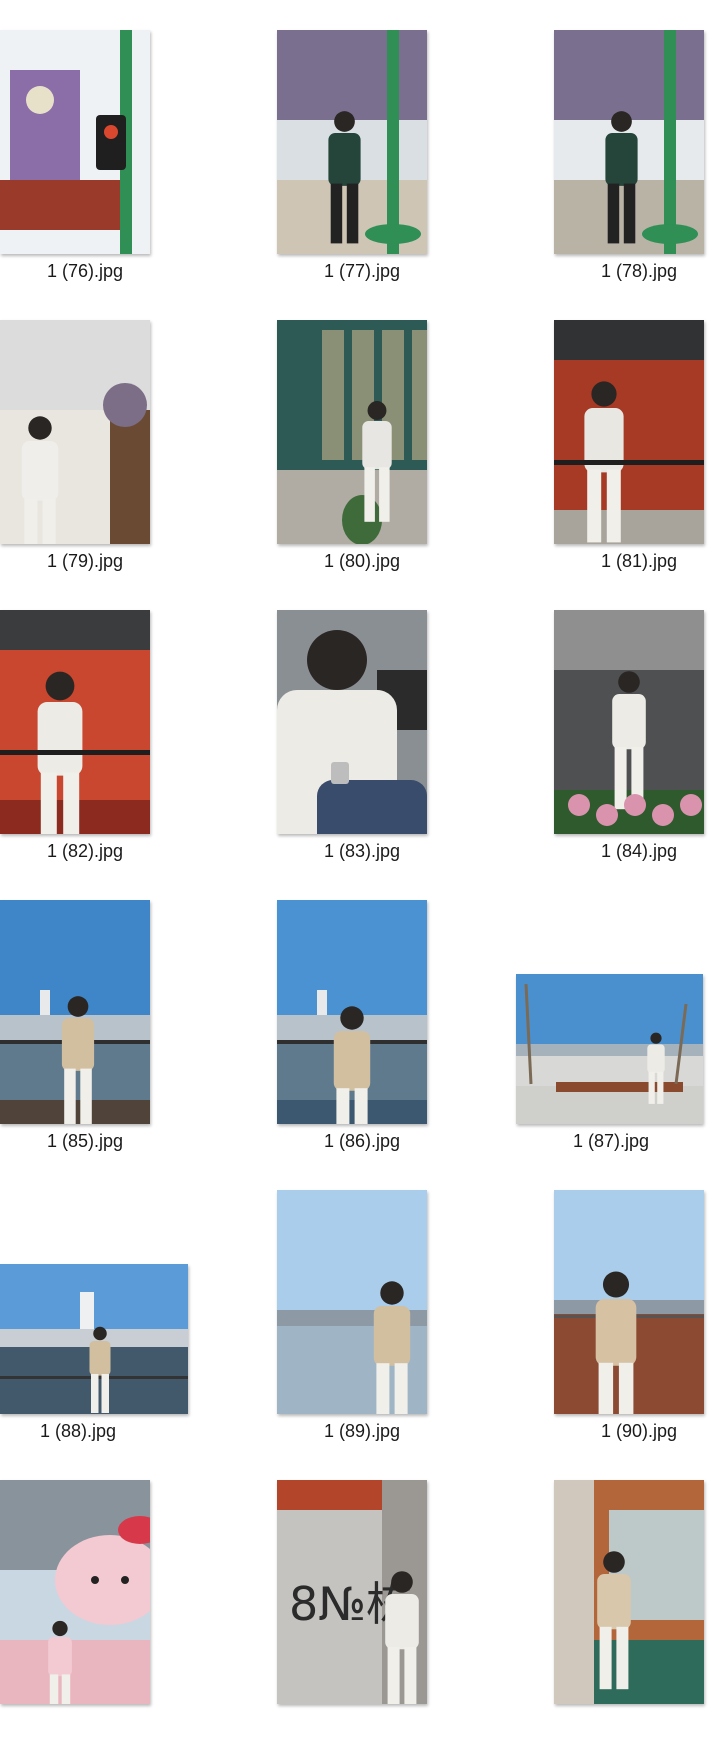  Describe the element at coordinates (333, 395) in the screenshot. I see `window-pane` at that location.